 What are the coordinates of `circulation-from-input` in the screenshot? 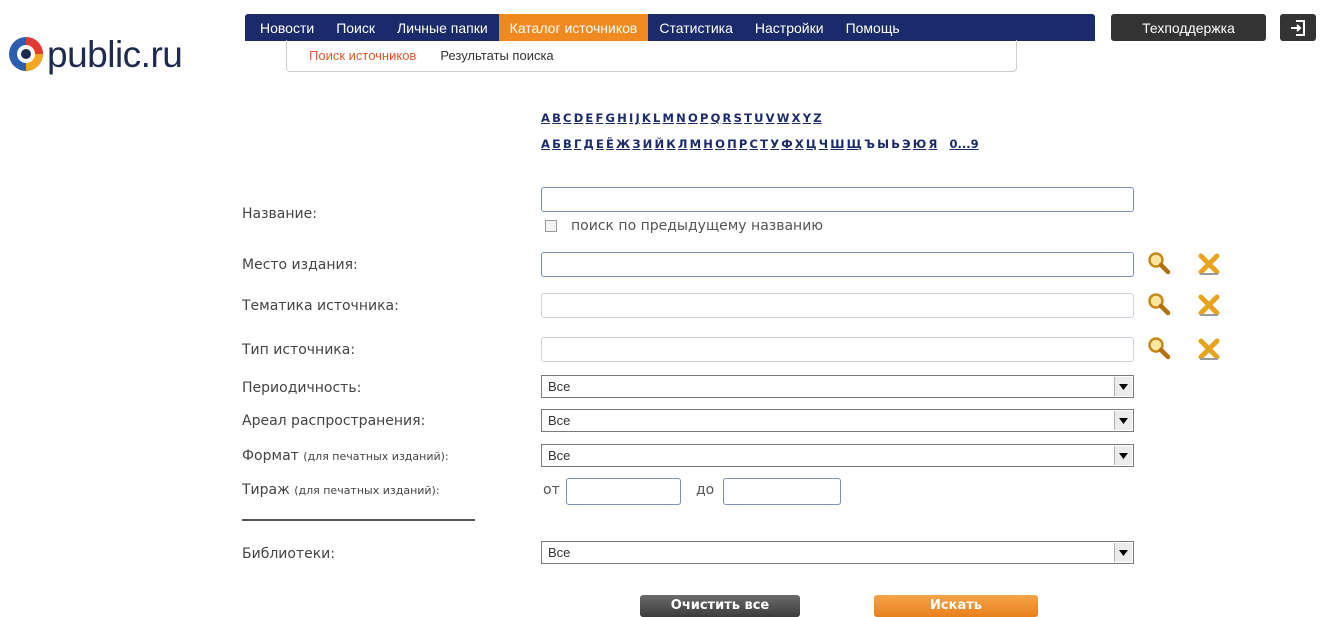 It's located at (623, 491).